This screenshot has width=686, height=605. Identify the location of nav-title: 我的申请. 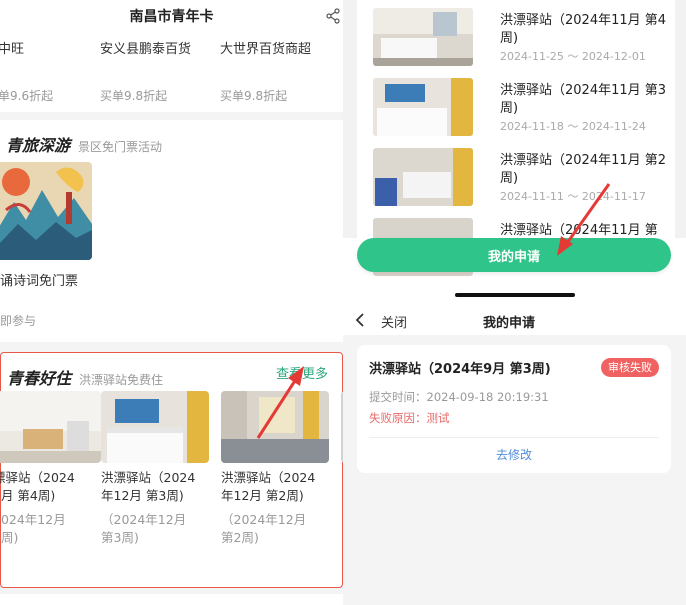
(509, 323).